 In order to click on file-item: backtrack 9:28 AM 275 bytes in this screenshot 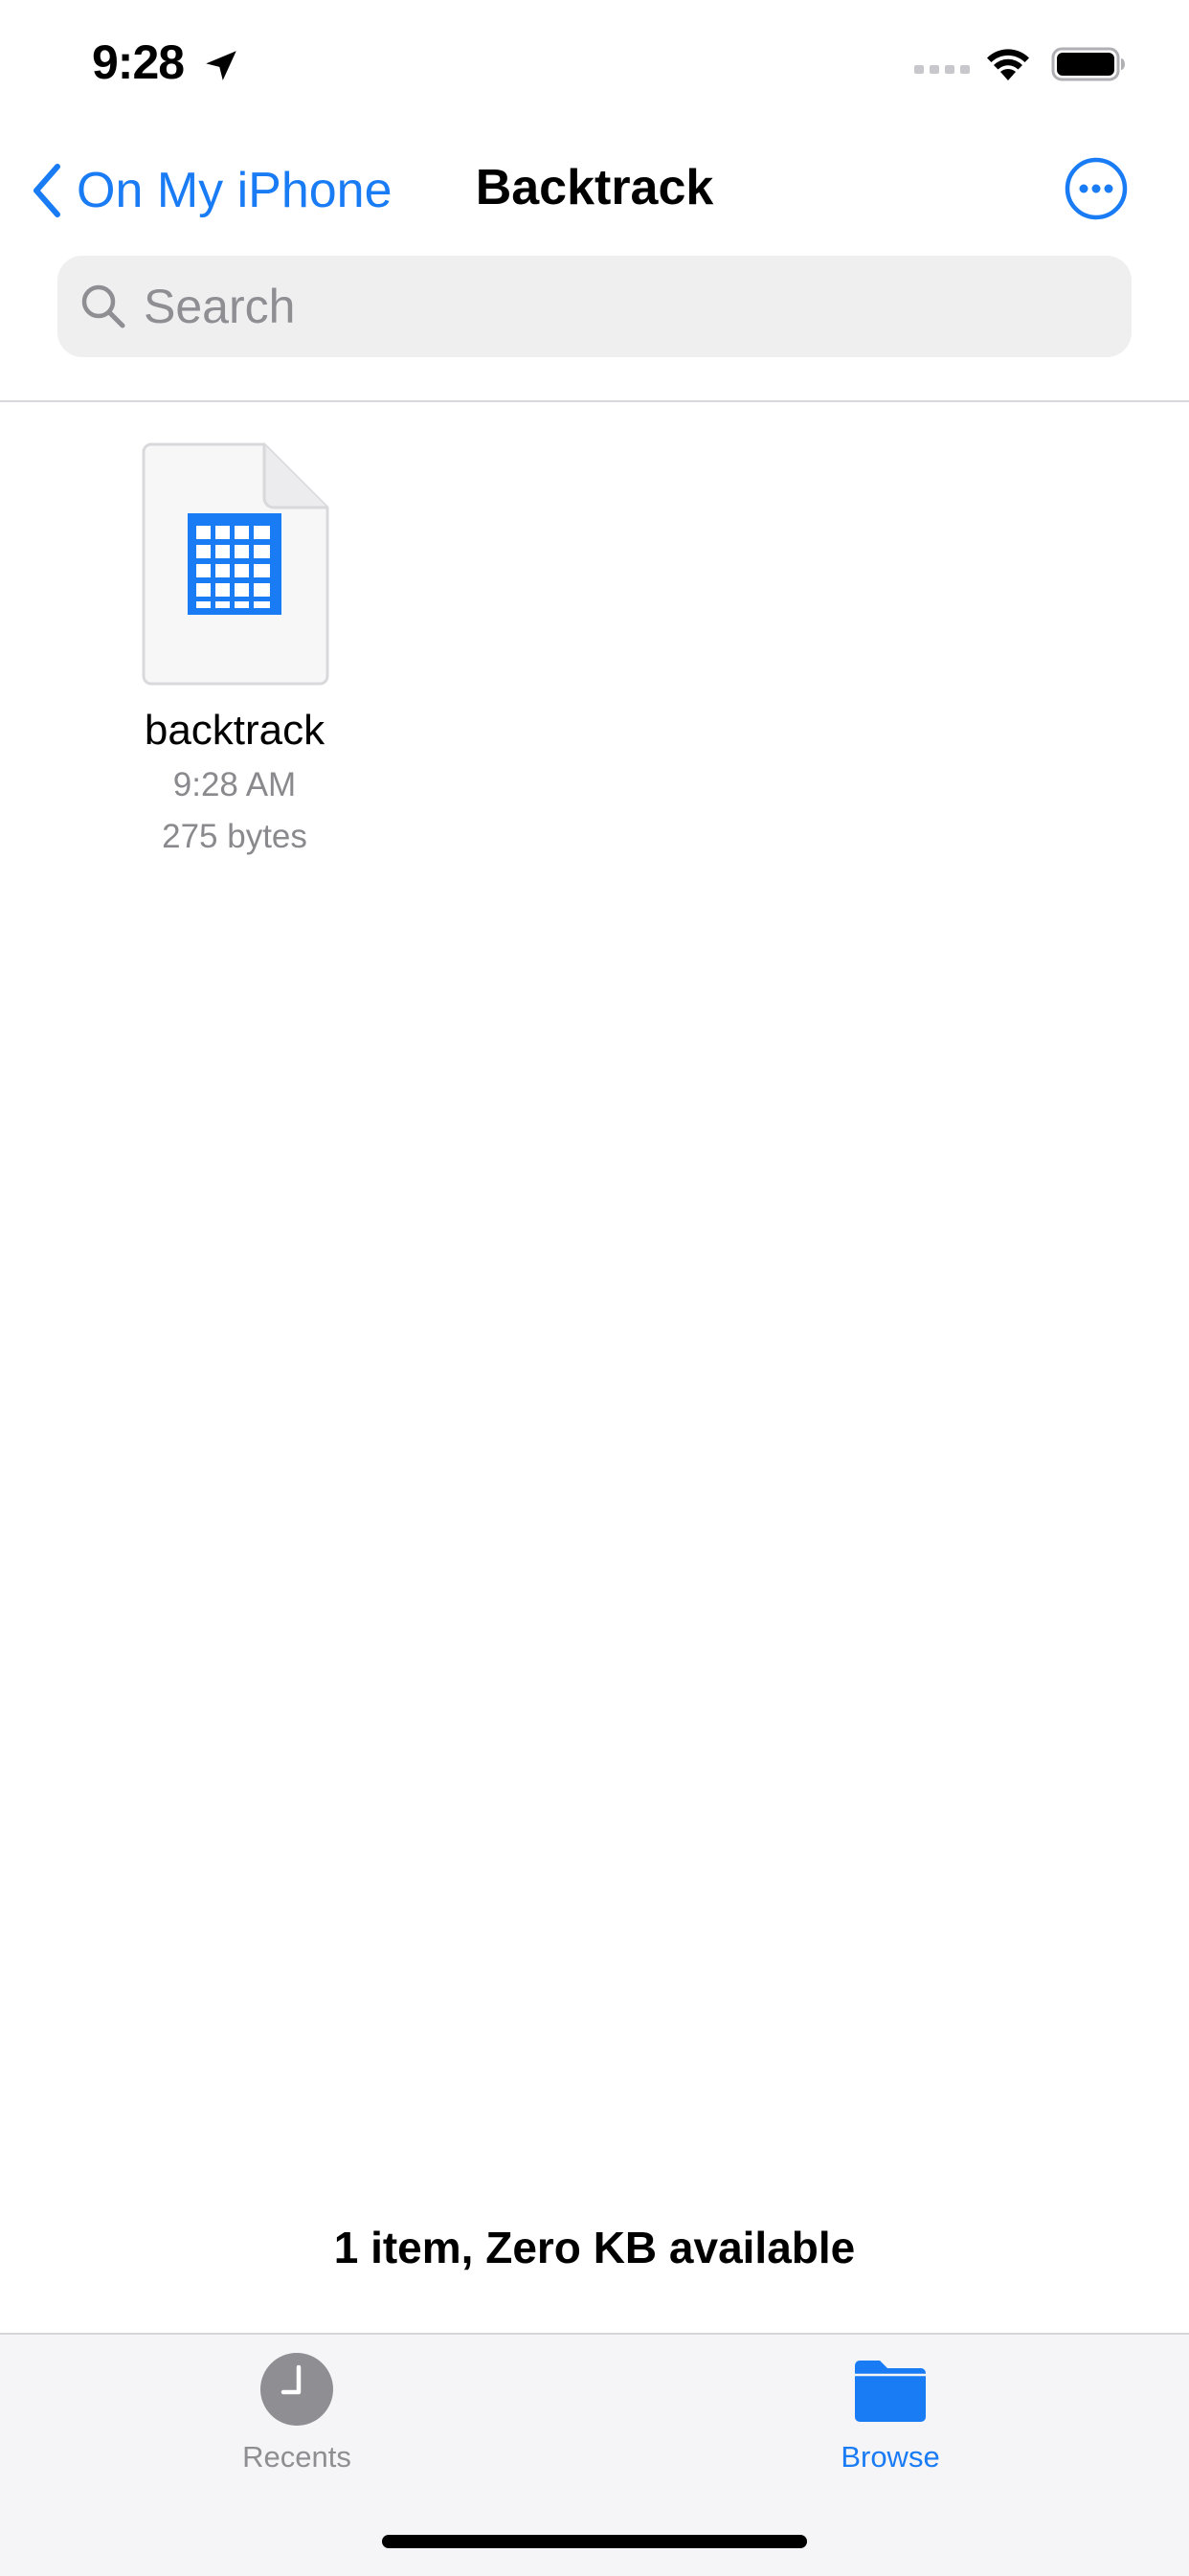, I will do `click(234, 649)`.